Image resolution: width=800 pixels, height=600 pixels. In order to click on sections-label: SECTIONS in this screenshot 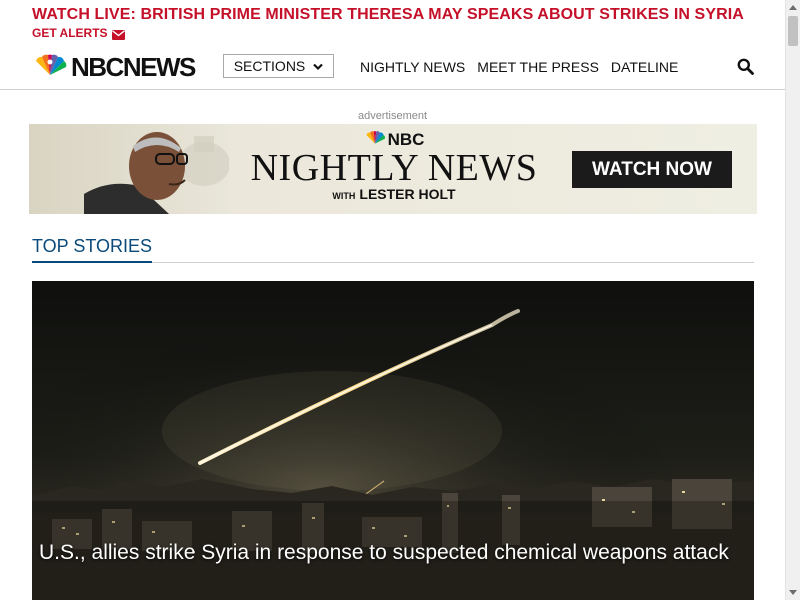, I will do `click(269, 66)`.